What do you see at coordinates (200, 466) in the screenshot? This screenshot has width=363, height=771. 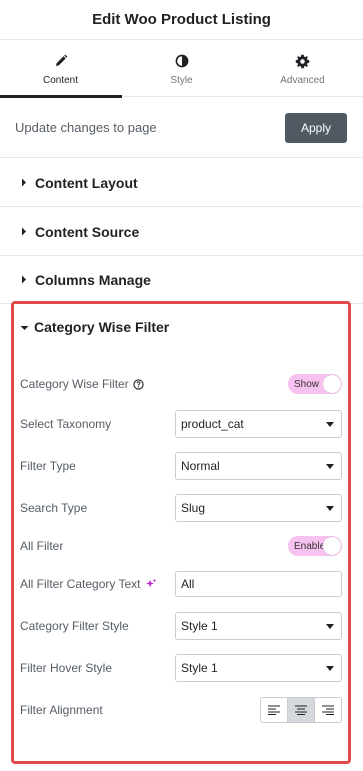 I see `select-value: Normal` at bounding box center [200, 466].